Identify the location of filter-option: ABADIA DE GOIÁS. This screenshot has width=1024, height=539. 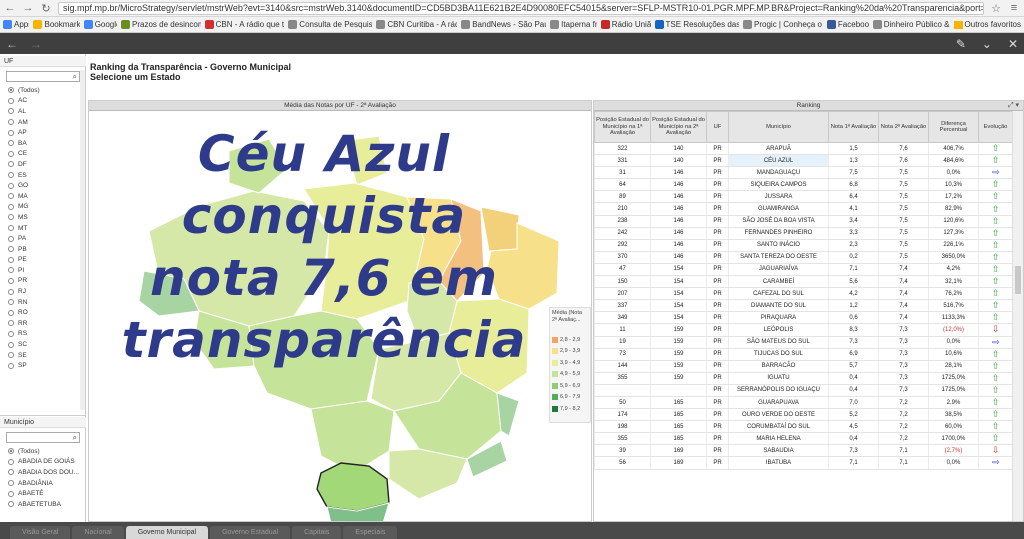
(47, 462).